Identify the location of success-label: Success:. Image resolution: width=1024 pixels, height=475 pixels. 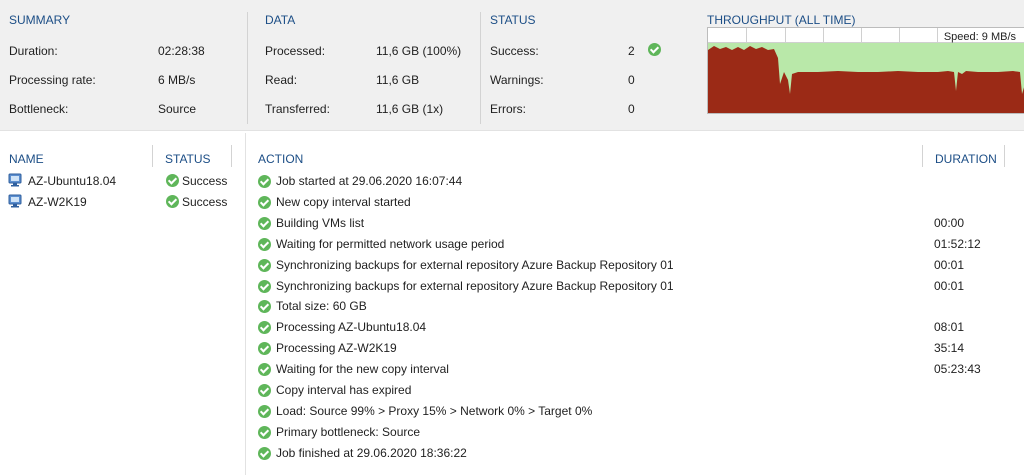
(514, 51).